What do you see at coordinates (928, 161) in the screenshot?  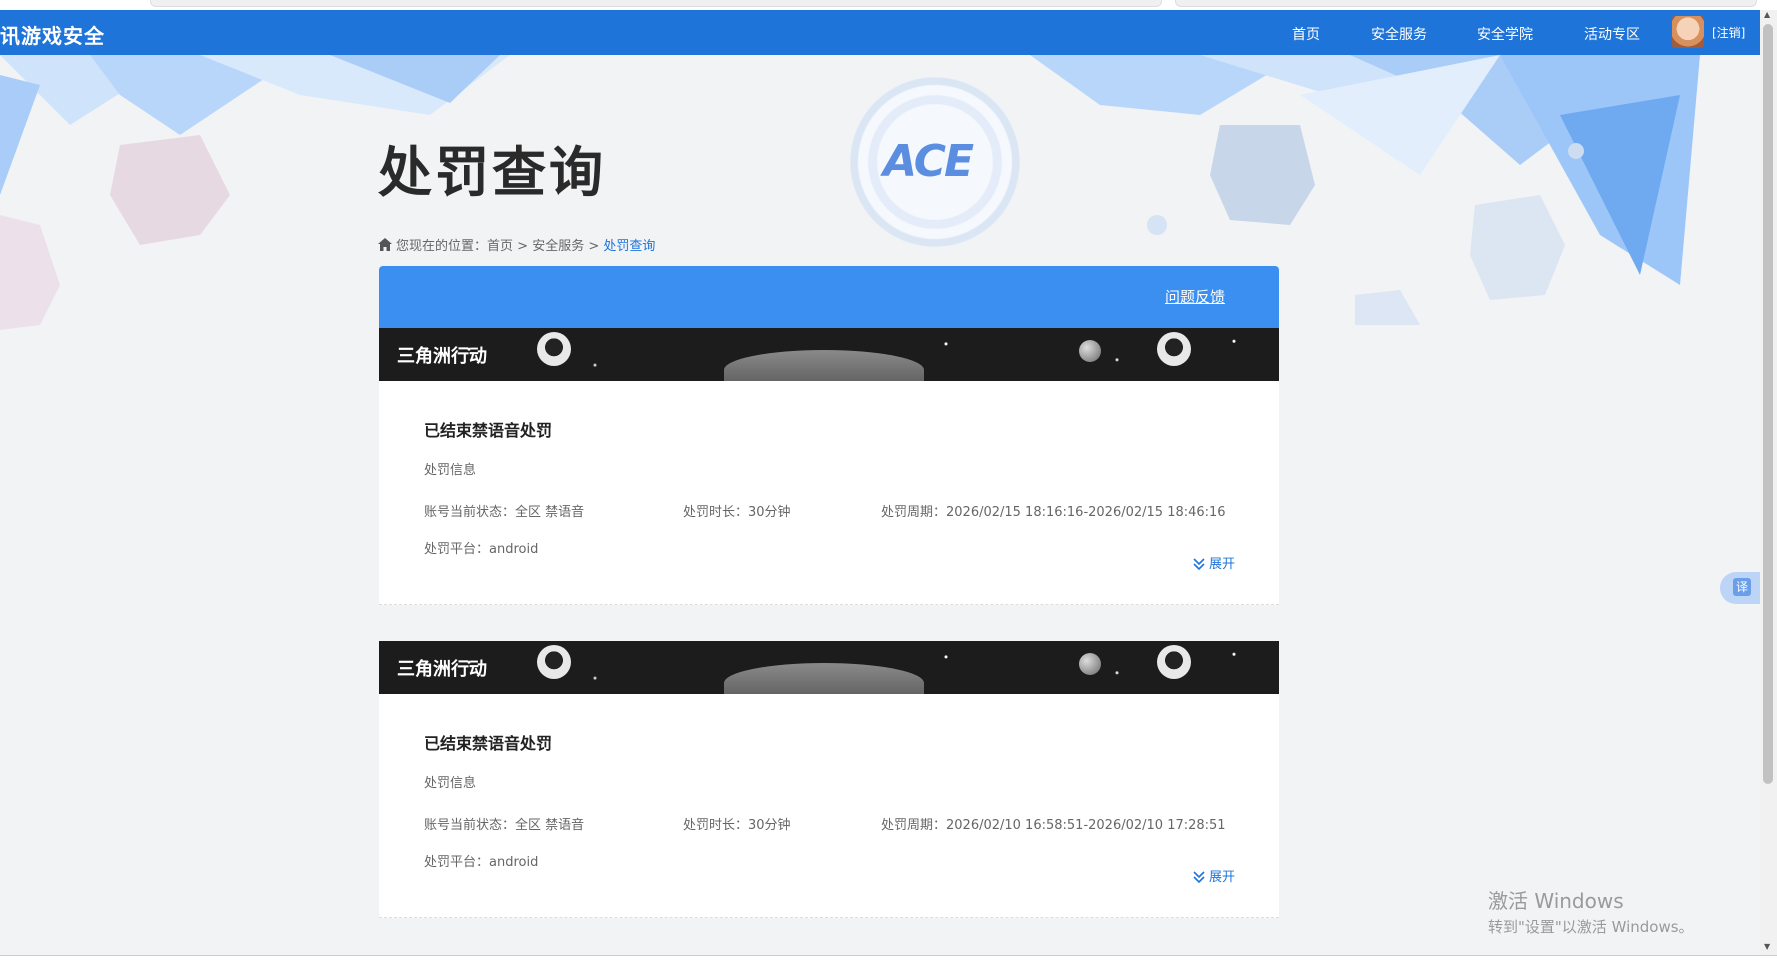 I see `ace-logo-text: ACE` at bounding box center [928, 161].